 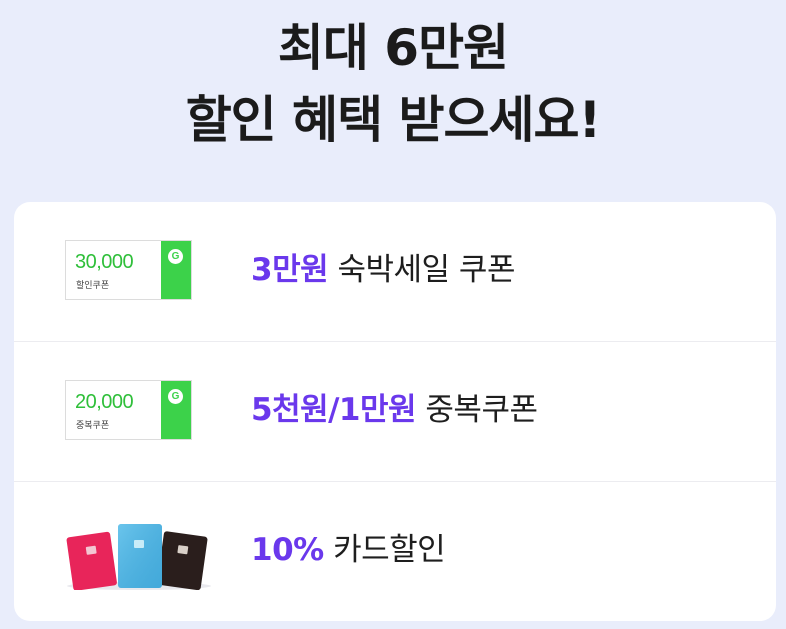 I want to click on headline-line-2: 할인 혜택 받으세요!, so click(x=393, y=120).